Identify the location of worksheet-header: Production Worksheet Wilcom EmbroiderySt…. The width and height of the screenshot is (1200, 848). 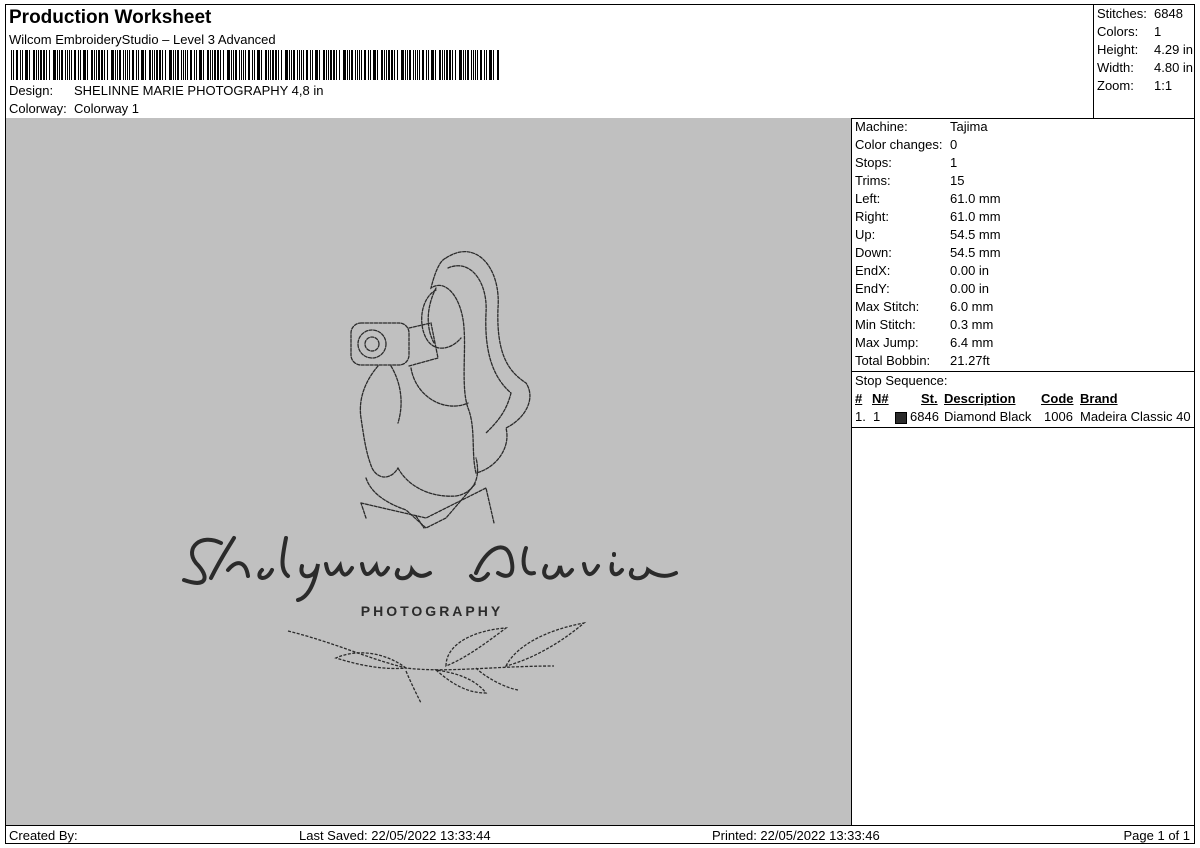
(549, 62).